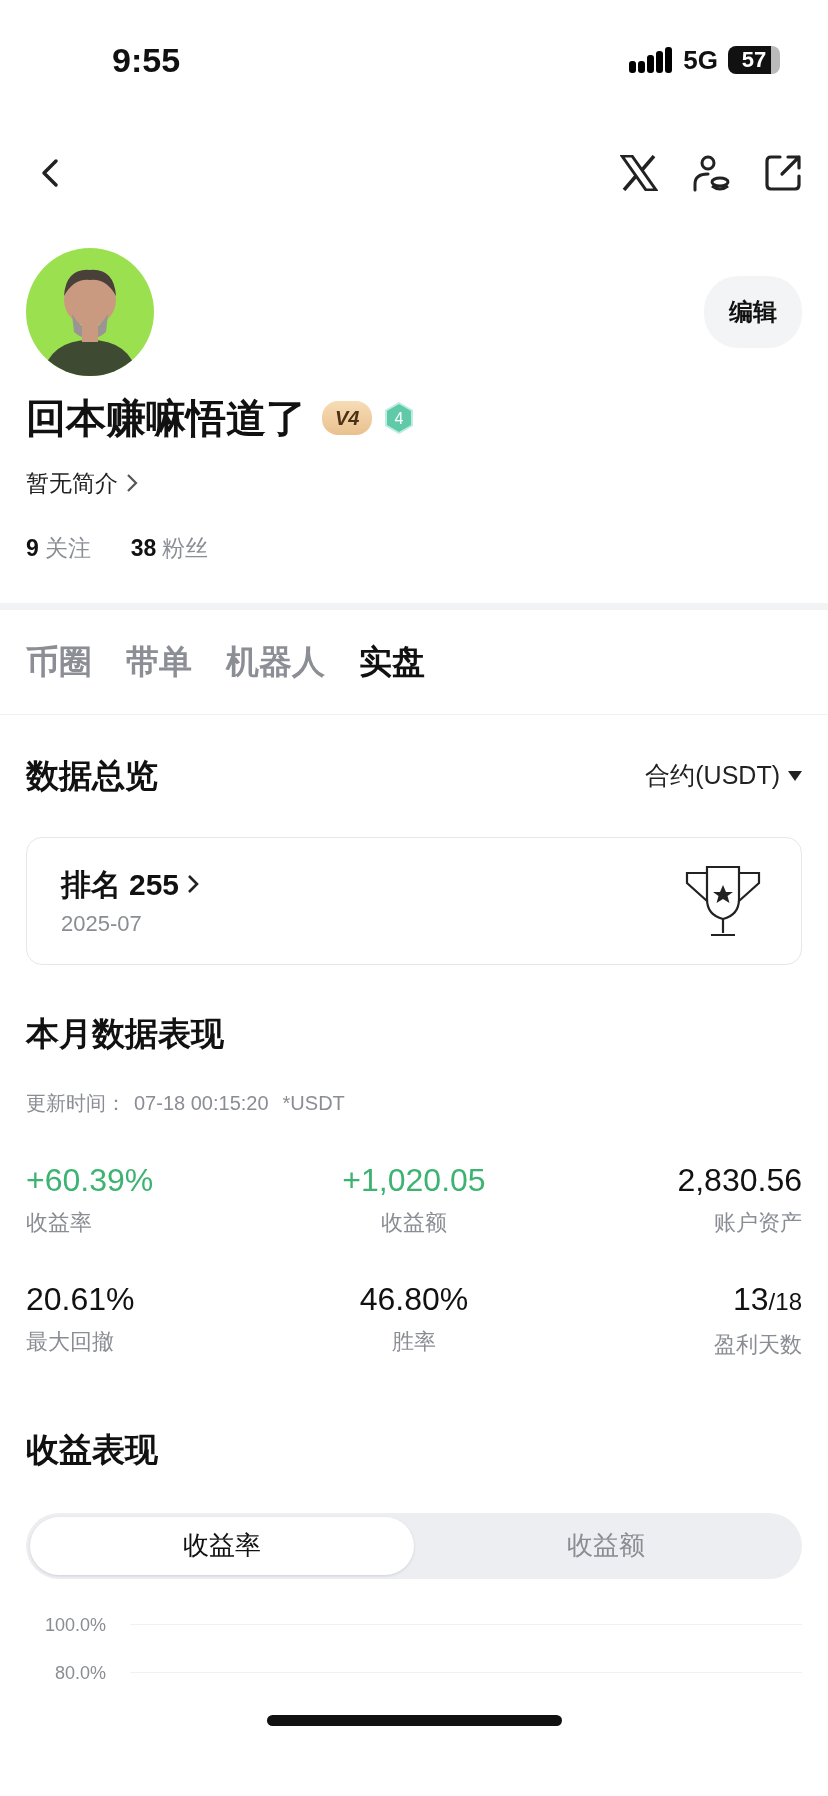 Image resolution: width=828 pixels, height=1796 pixels. Describe the element at coordinates (59, 1223) in the screenshot. I see `metric-label: 收益率` at that location.